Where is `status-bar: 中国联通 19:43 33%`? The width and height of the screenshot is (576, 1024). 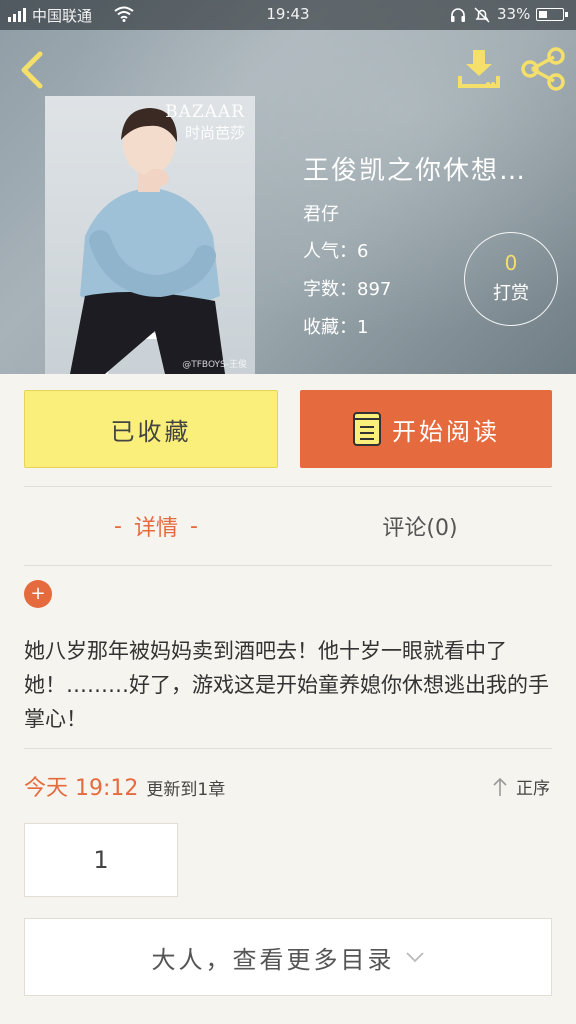
status-bar: 中国联通 19:43 33% is located at coordinates (288, 15).